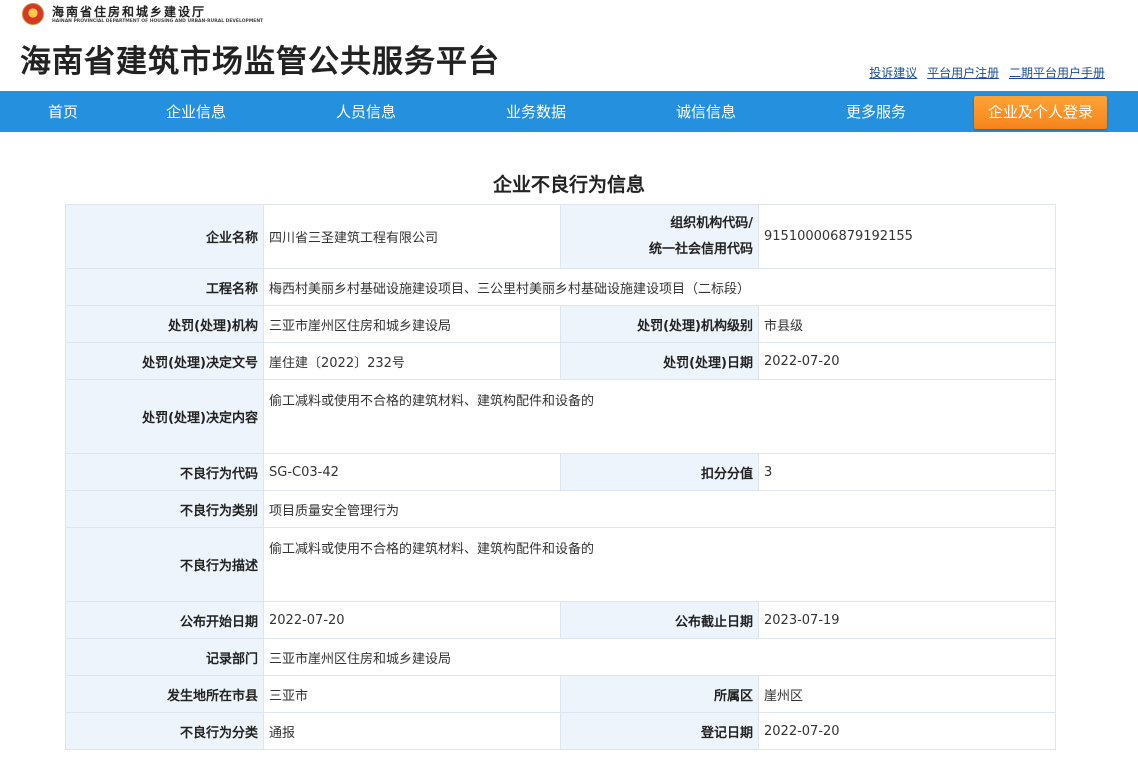  I want to click on table-row: 记录部门 三亚市崖州区住房和城乡建设局, so click(560, 657).